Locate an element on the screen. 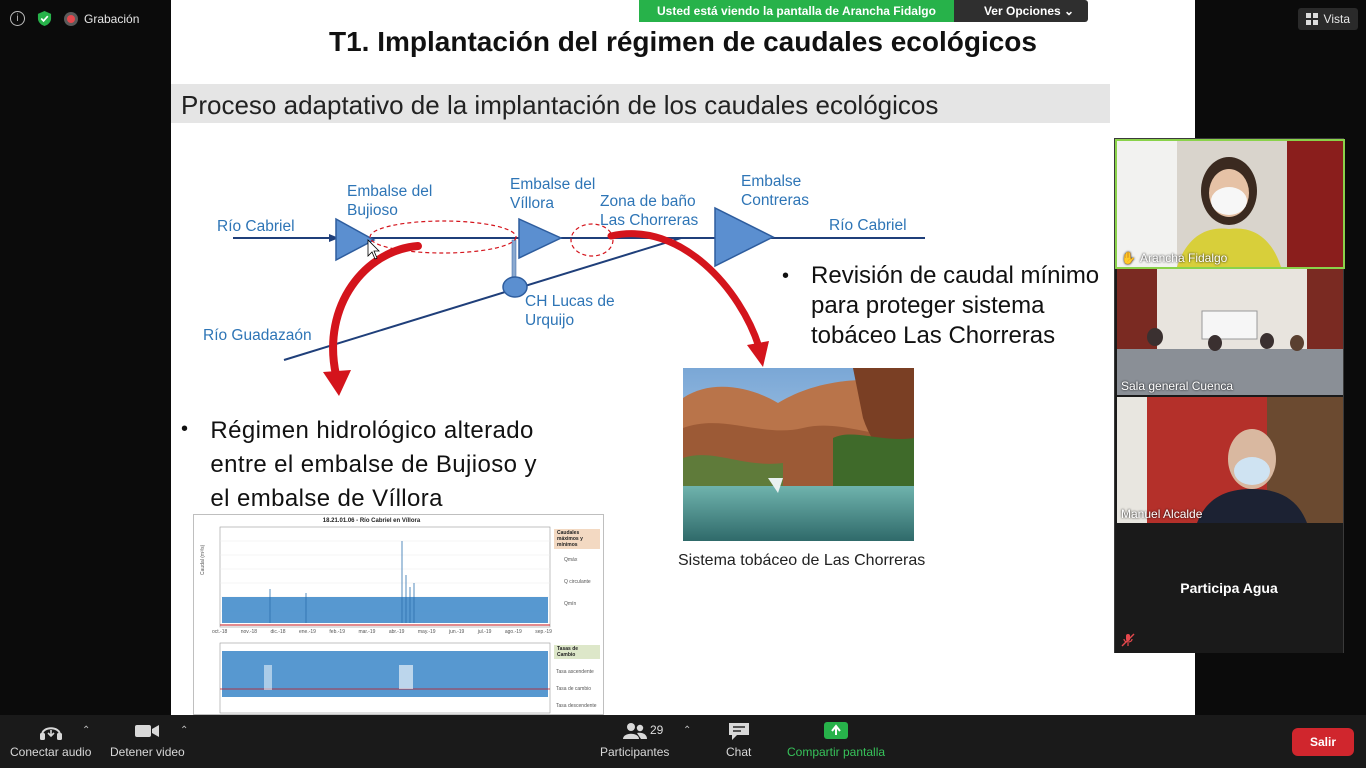  raise-hand-icon: ✋ is located at coordinates (1128, 258).